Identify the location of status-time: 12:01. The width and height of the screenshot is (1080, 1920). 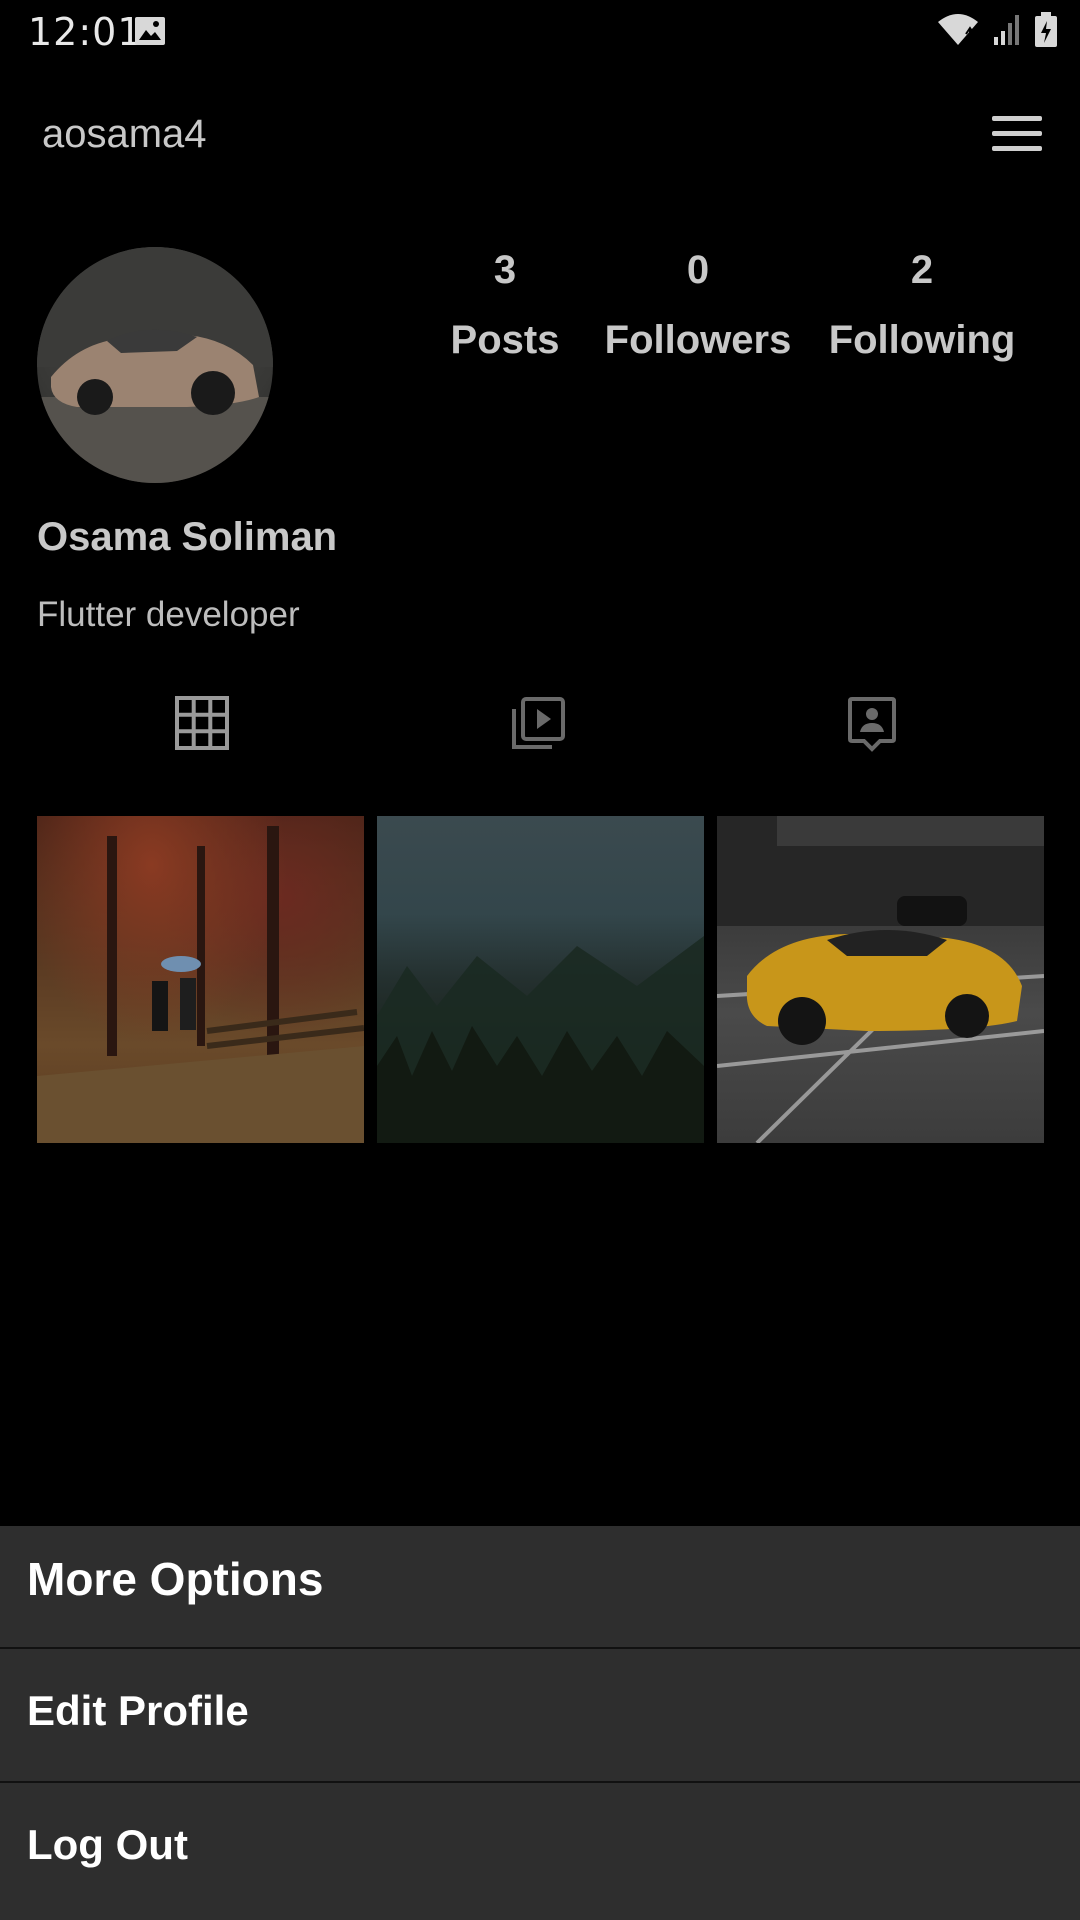
(85, 32).